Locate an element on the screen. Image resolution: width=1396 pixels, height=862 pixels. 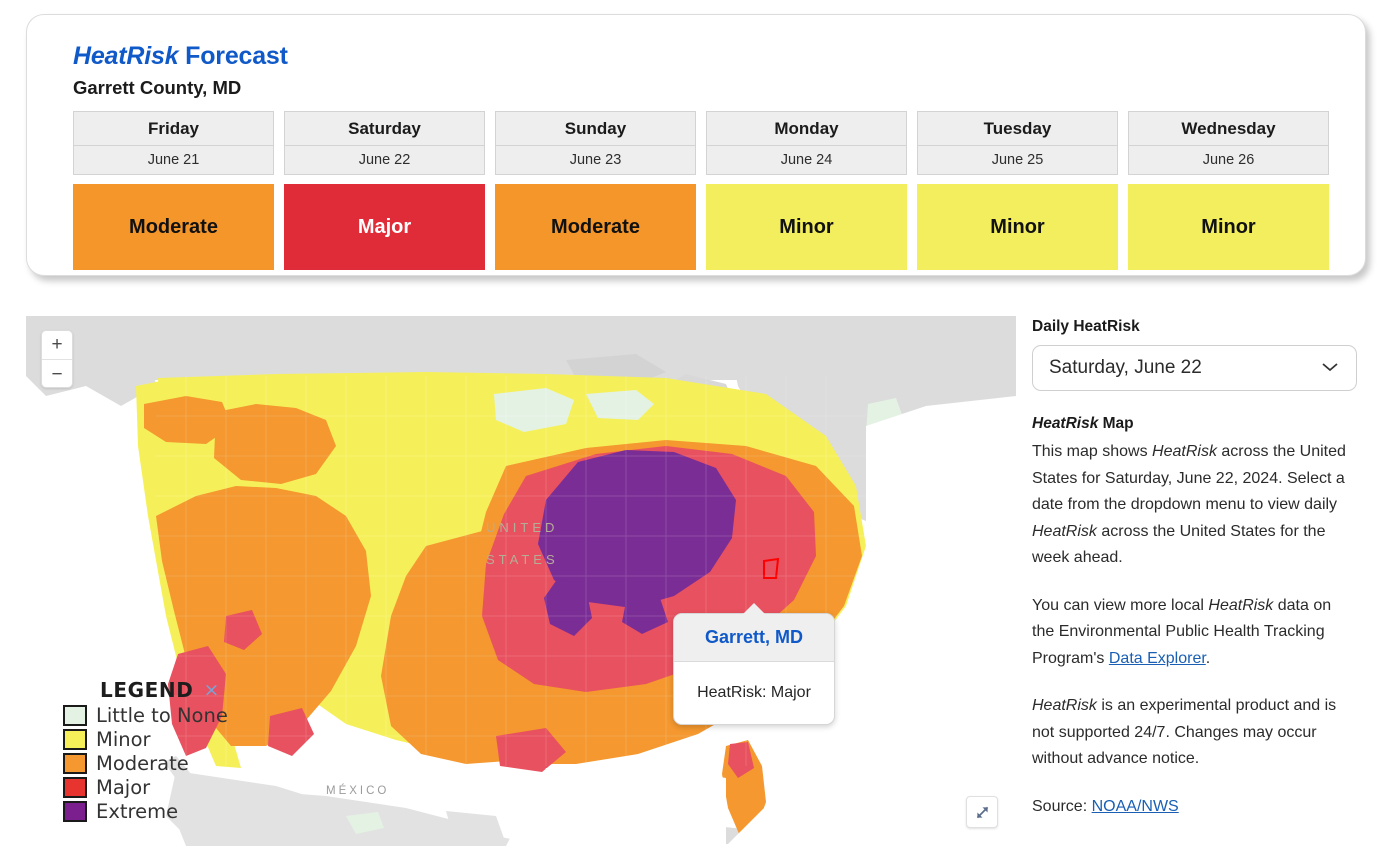
forecast-day-header: Saturday June 22 is located at coordinates (384, 143).